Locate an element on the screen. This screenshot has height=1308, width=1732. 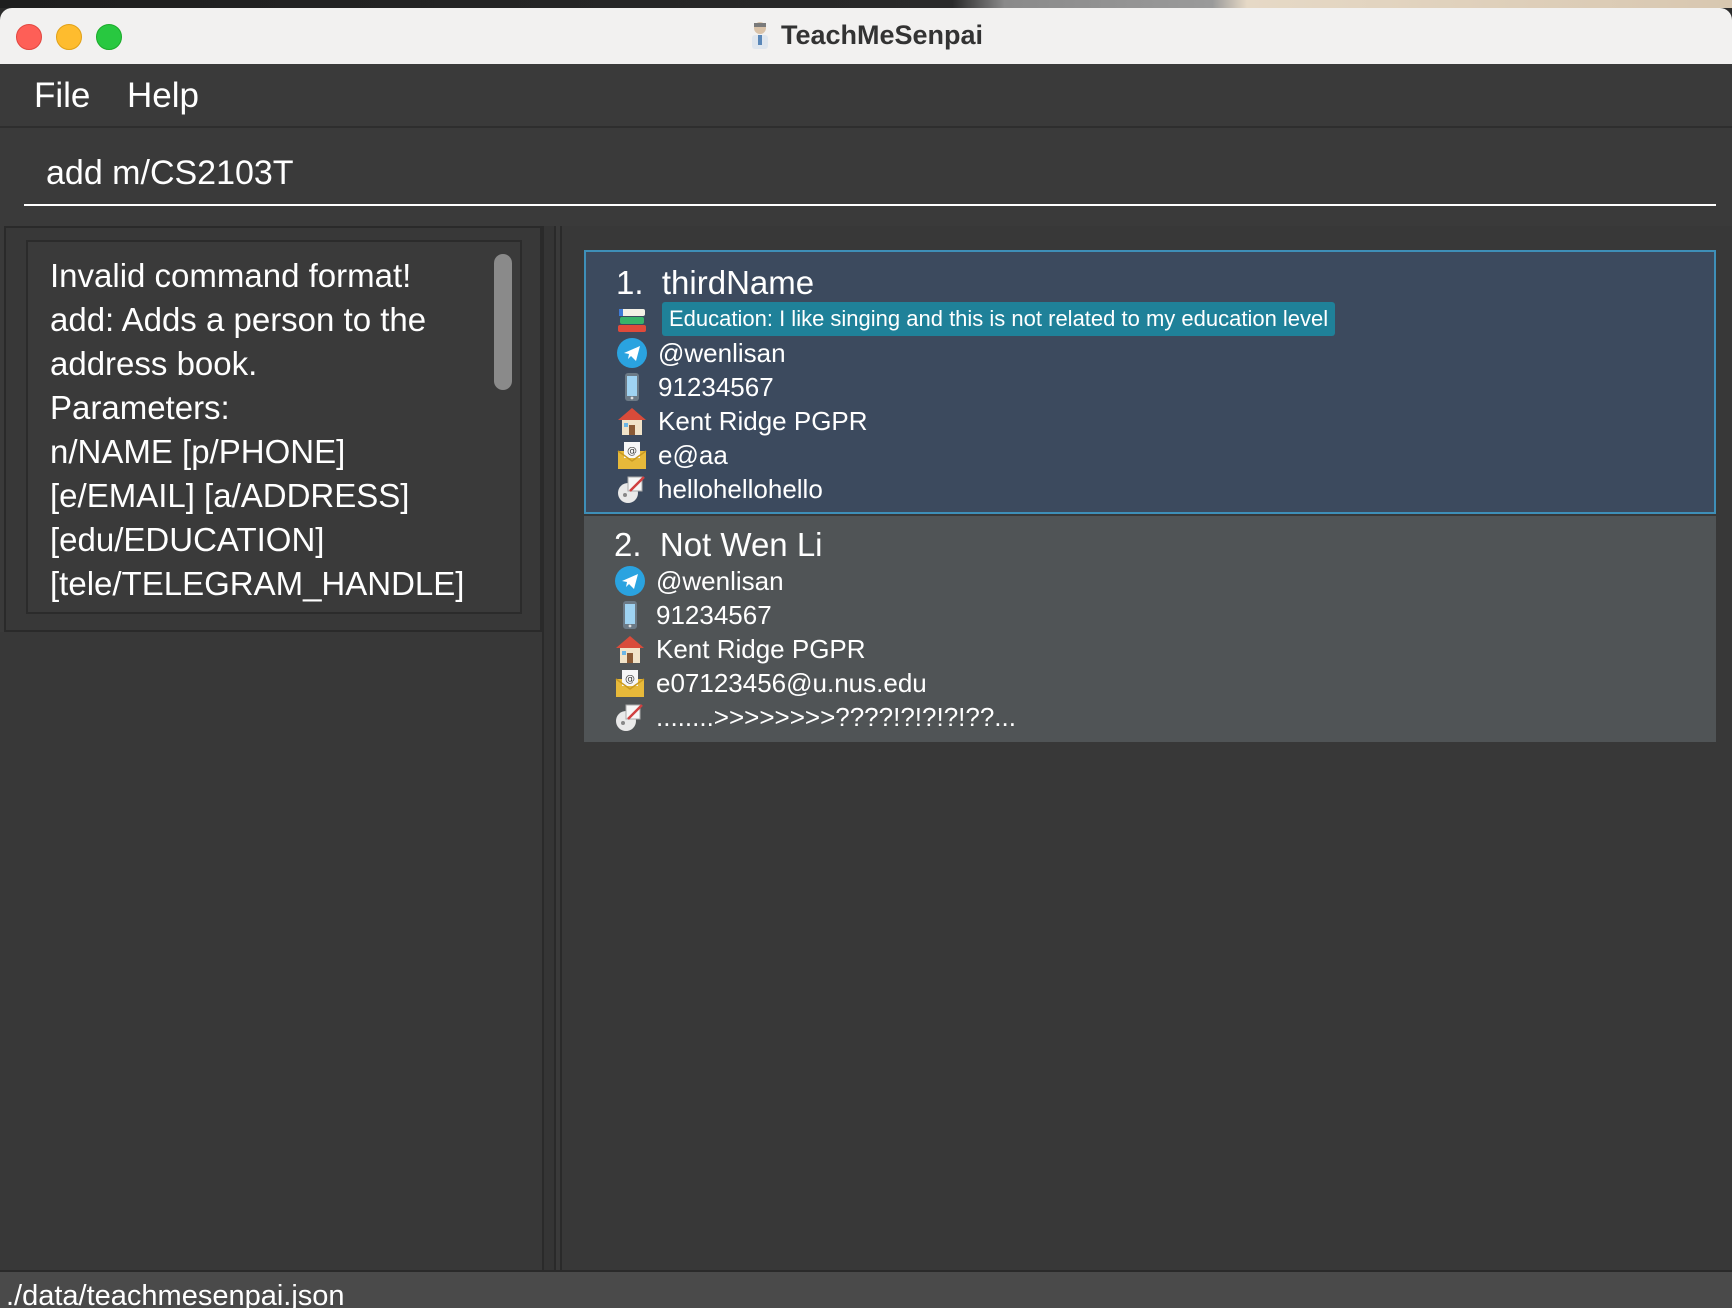
split-pane-divider is located at coordinates (549, 752).